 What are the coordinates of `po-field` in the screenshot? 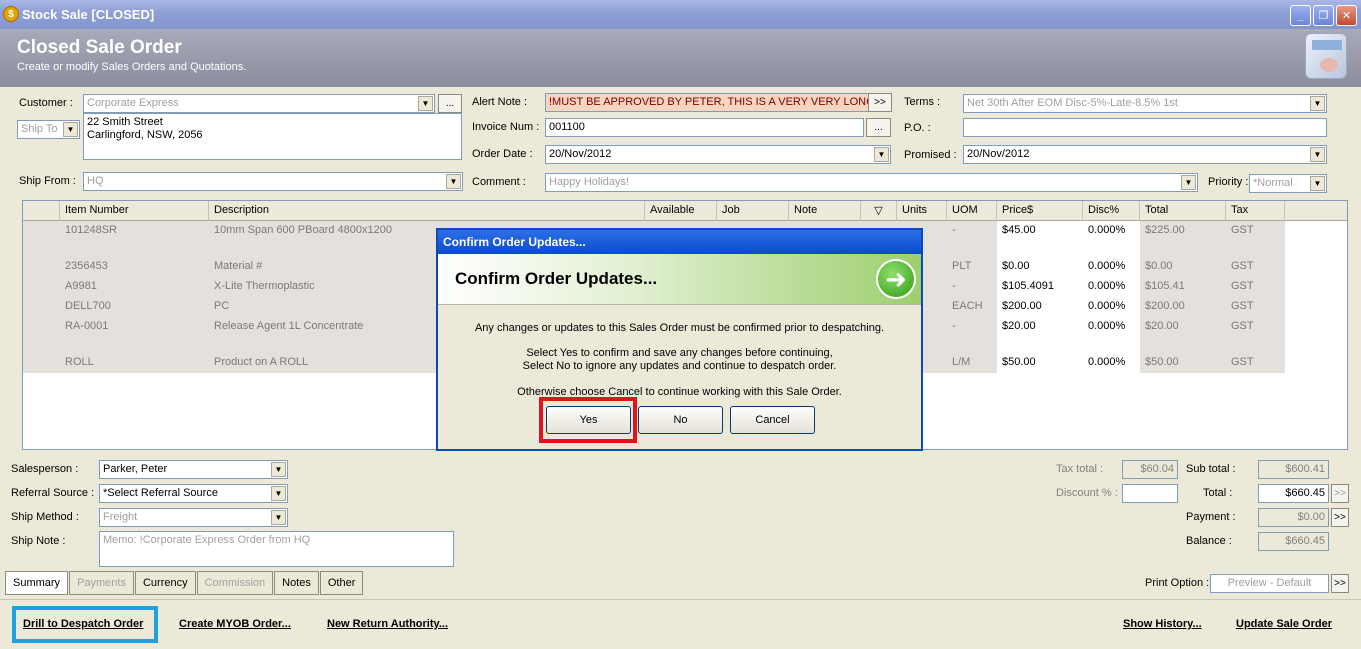 It's located at (1145, 127).